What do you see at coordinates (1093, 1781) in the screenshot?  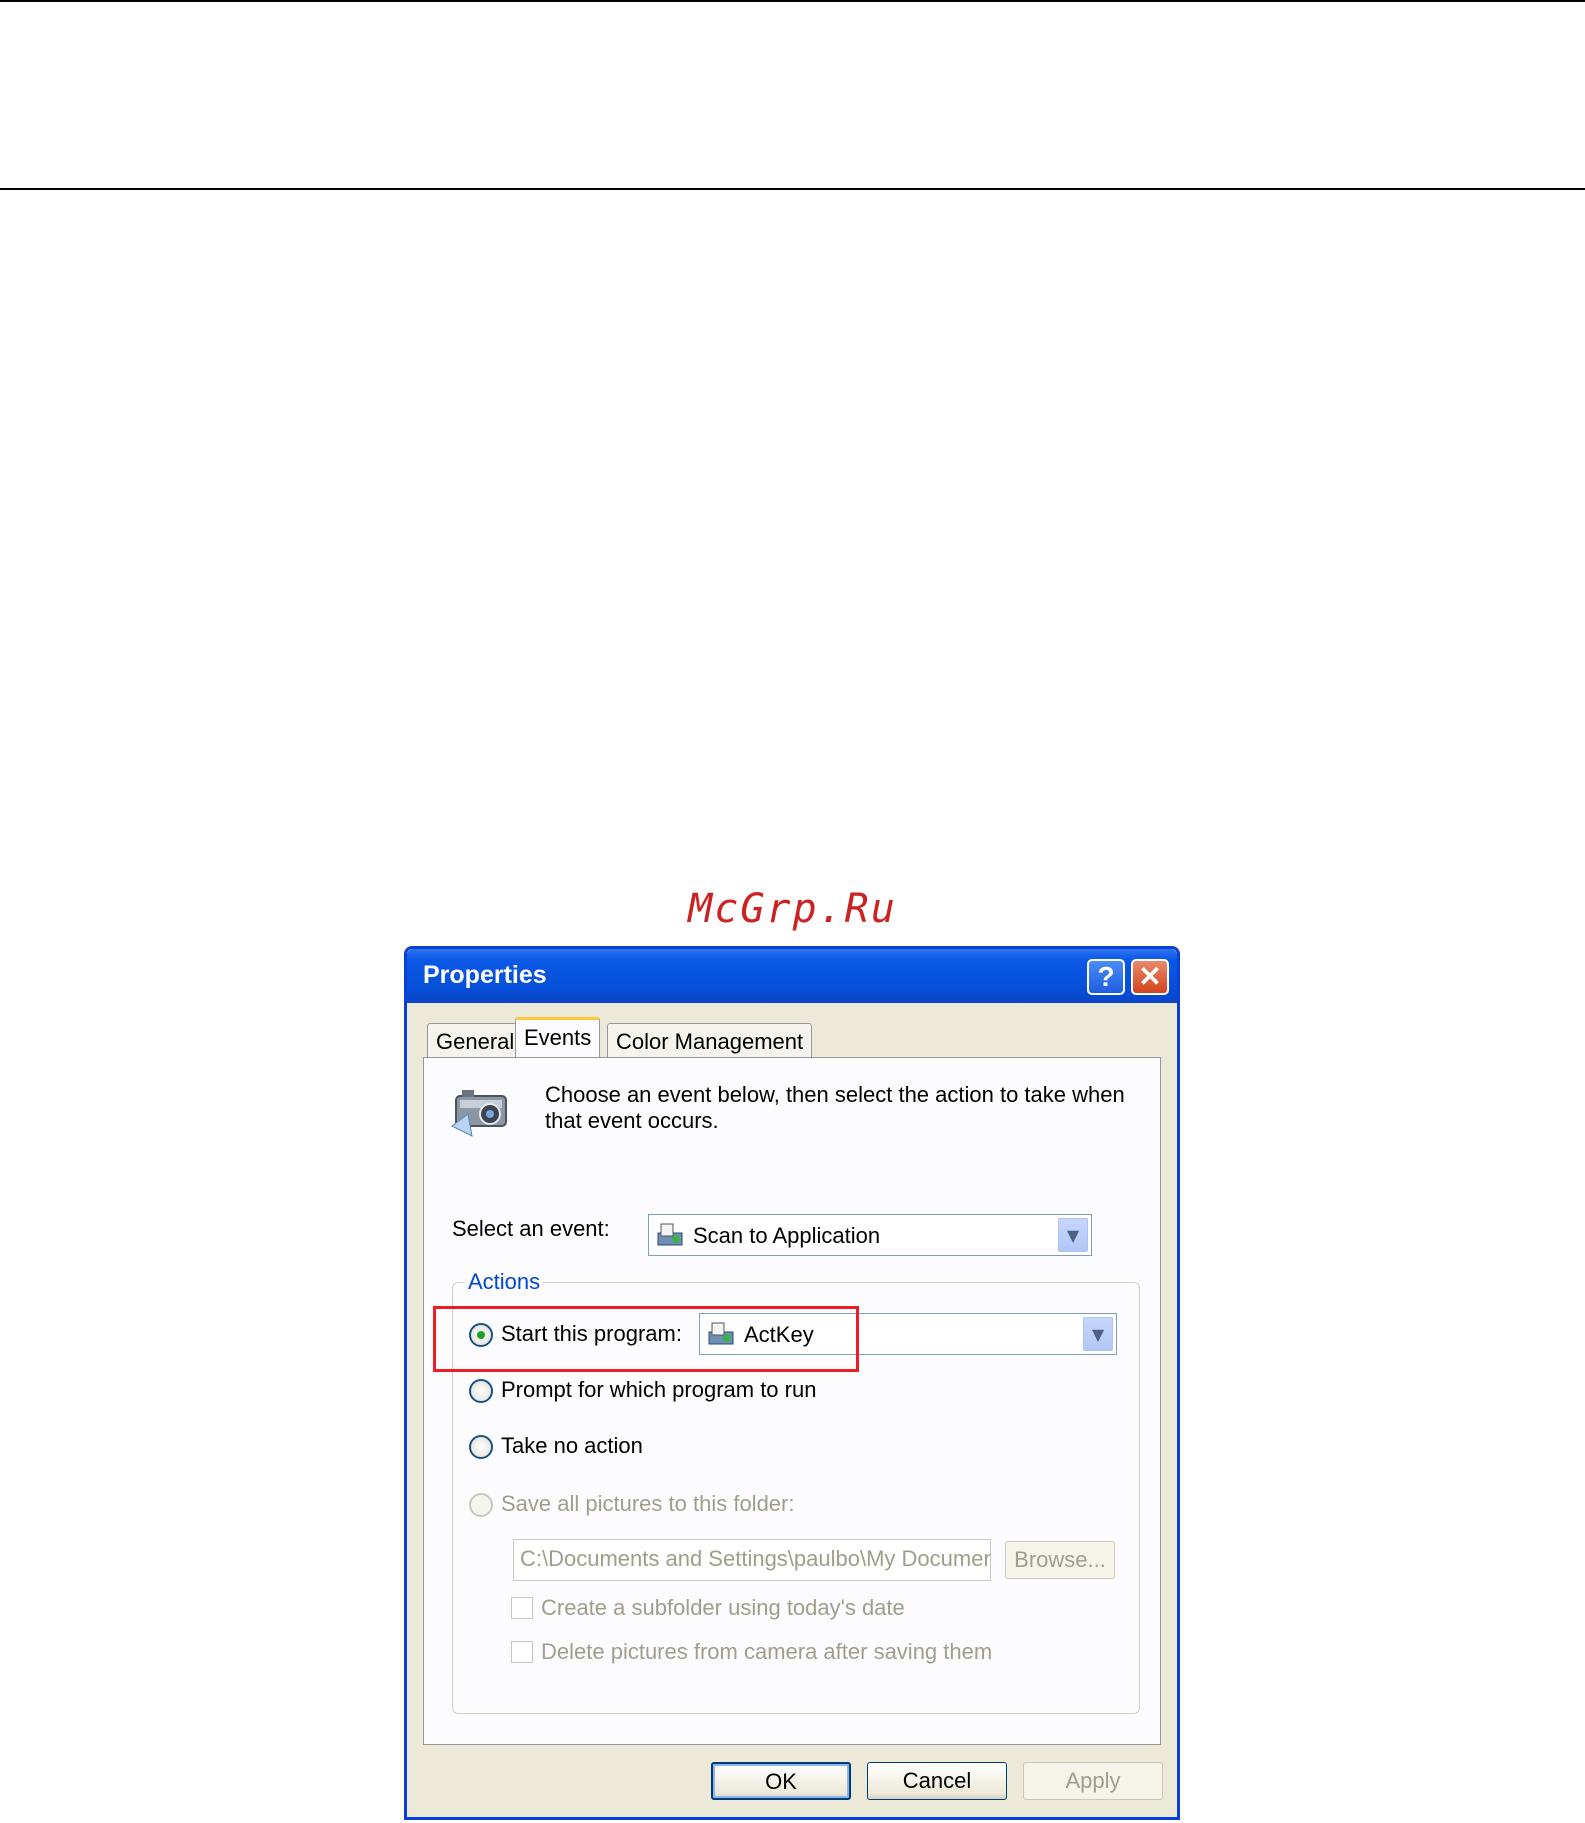 I see `apply-button: Apply` at bounding box center [1093, 1781].